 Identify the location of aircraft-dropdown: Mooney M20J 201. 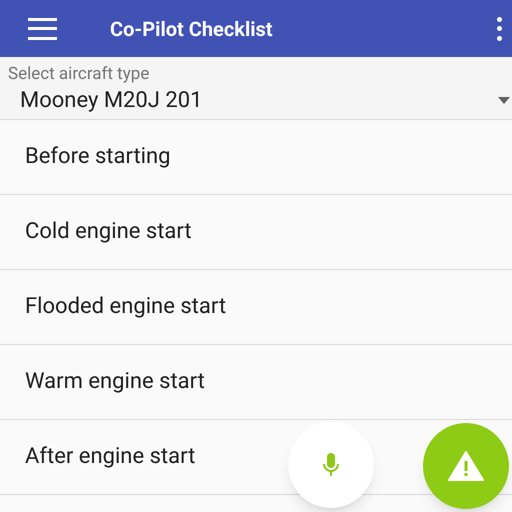
(256, 102).